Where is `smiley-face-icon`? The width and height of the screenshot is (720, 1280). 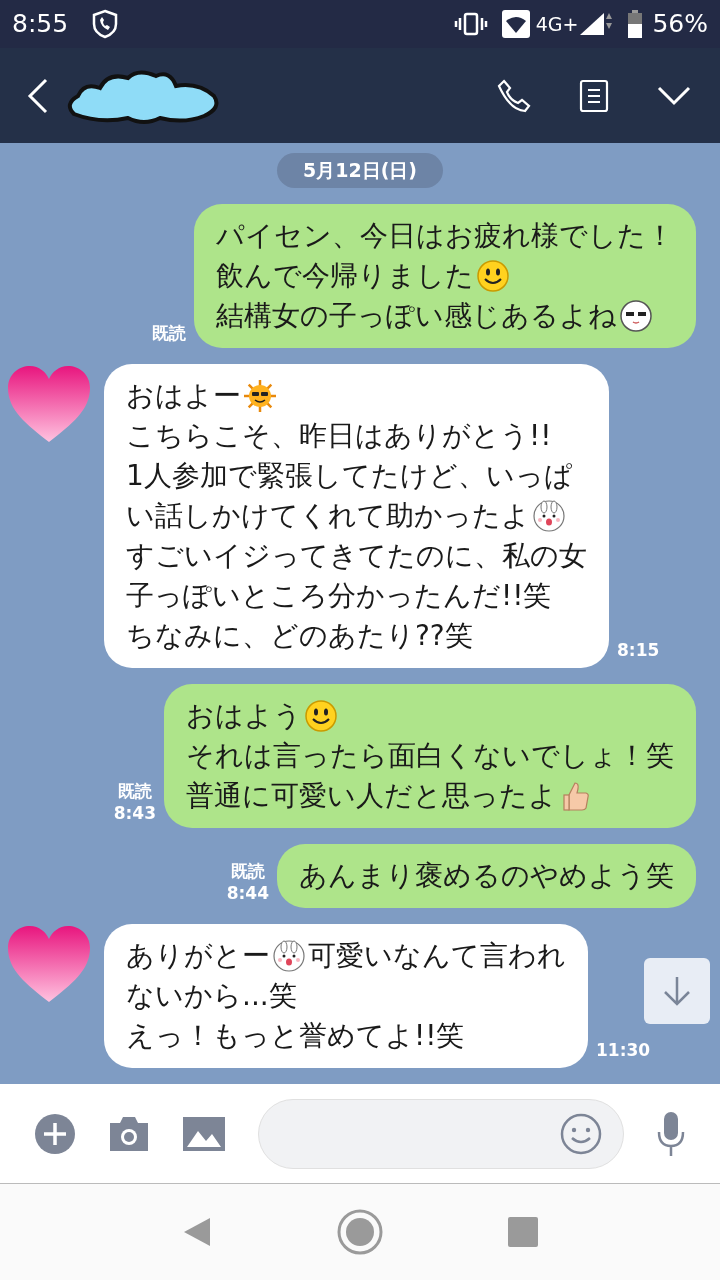
smiley-face-icon is located at coordinates (581, 1133).